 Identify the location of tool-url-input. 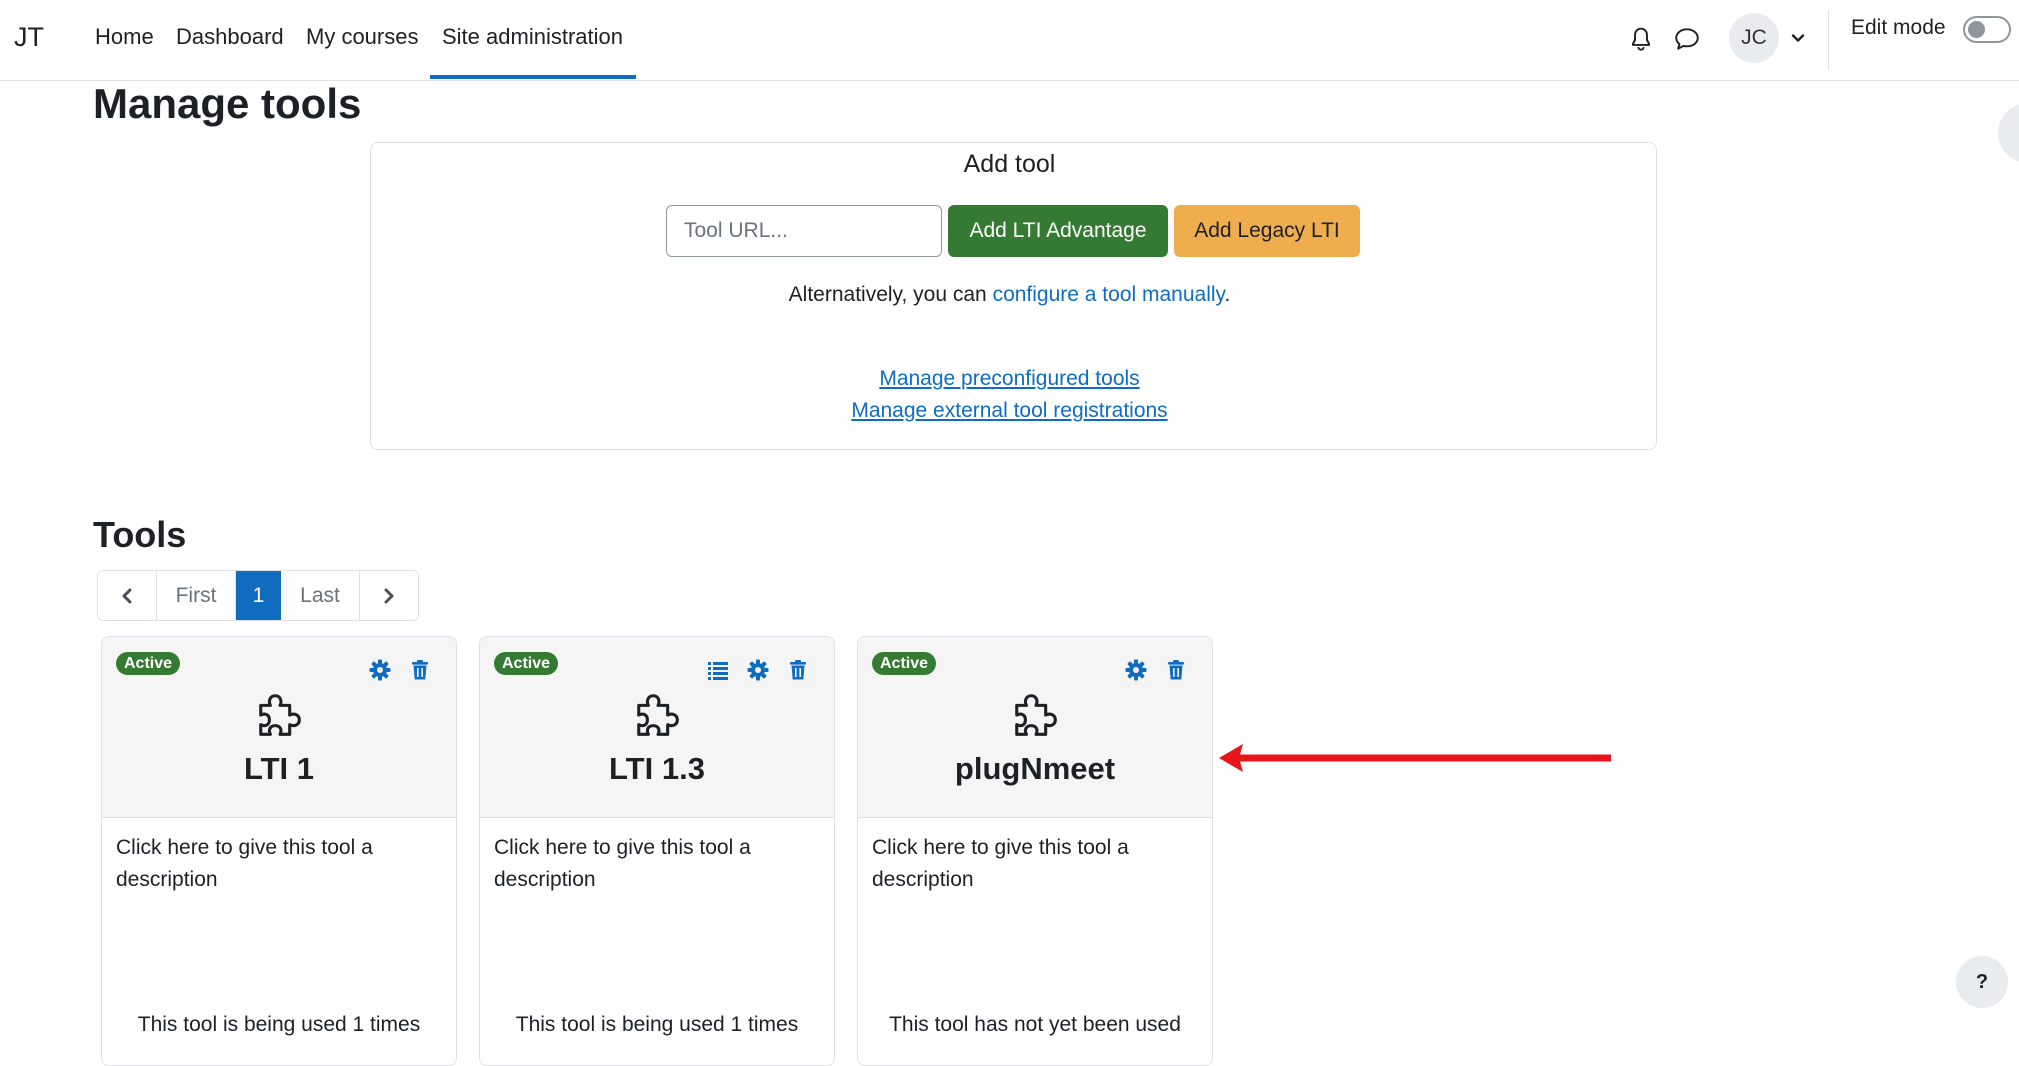
(804, 231).